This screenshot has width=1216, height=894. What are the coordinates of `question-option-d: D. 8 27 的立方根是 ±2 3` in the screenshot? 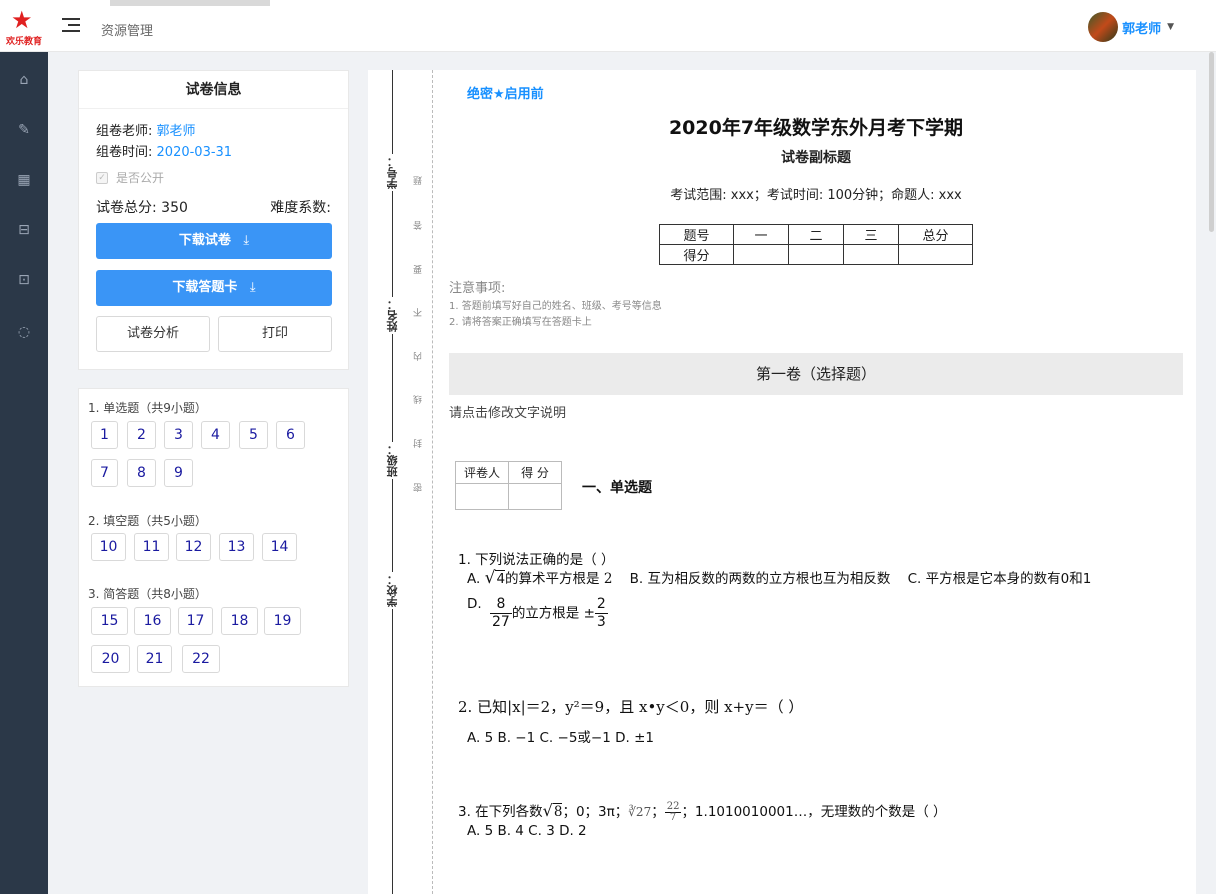 It's located at (537, 613).